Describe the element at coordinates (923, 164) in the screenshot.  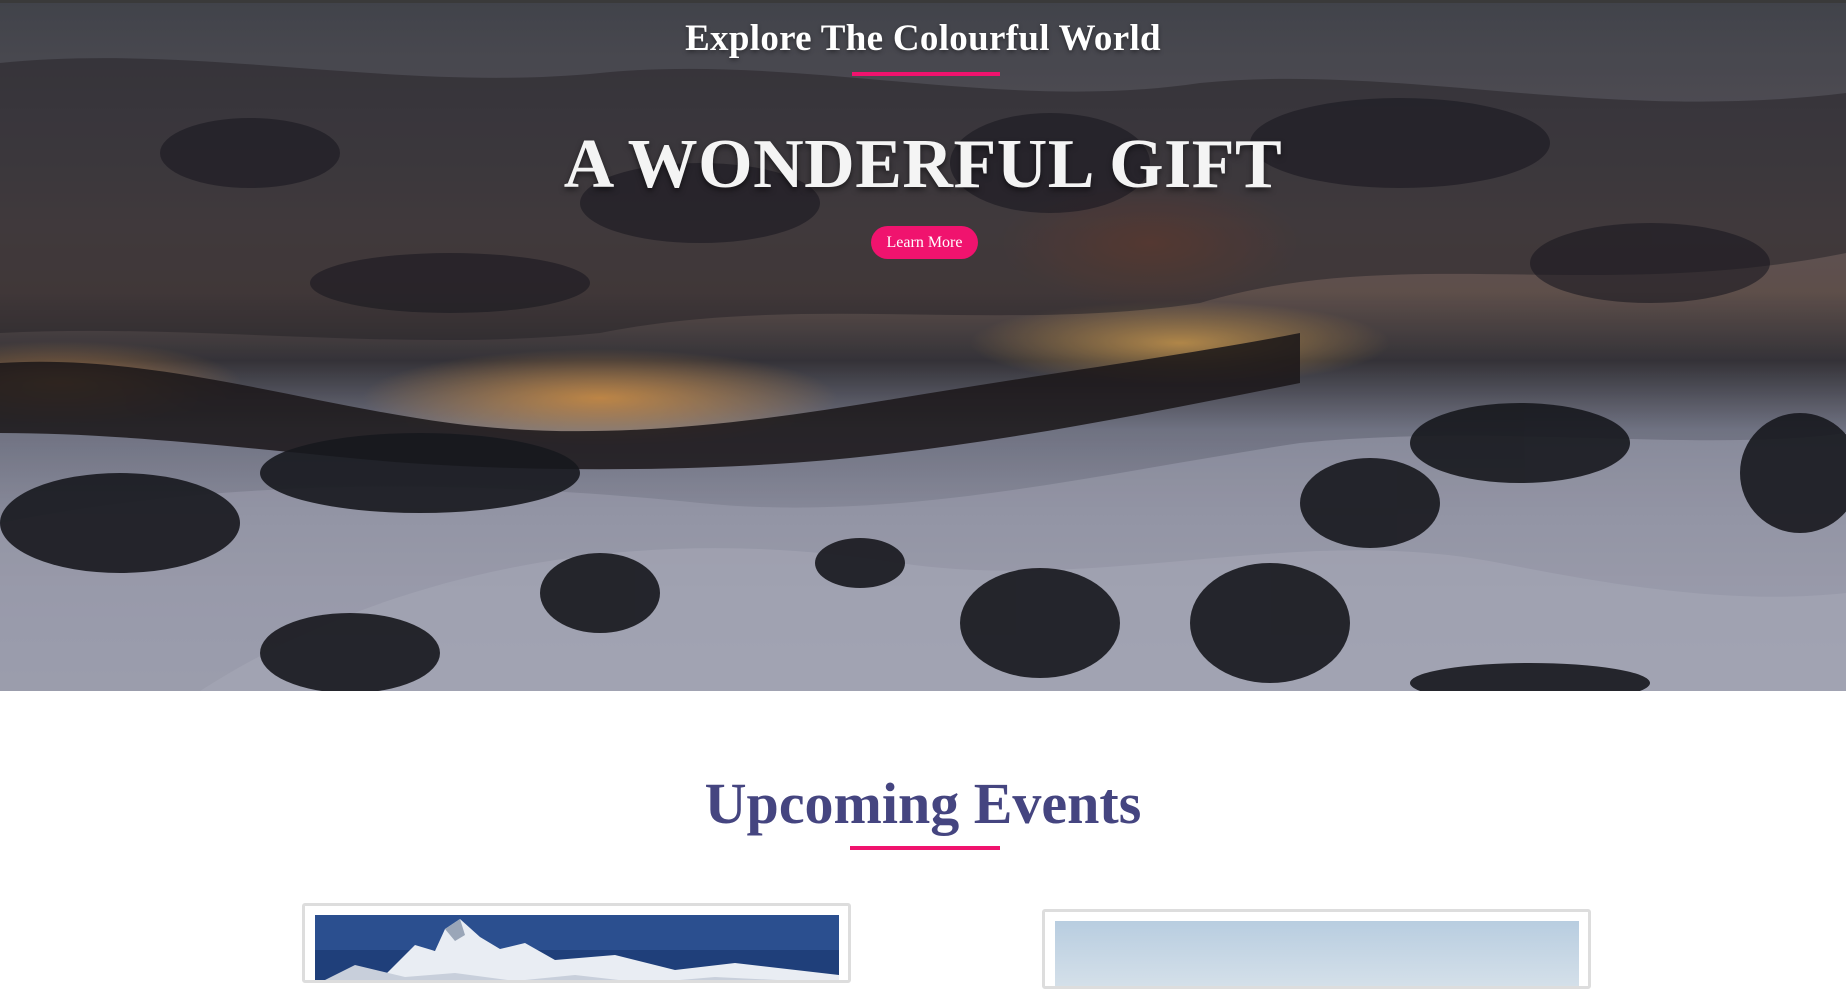
I see `hero-title: A WONDERFUL GIFT` at that location.